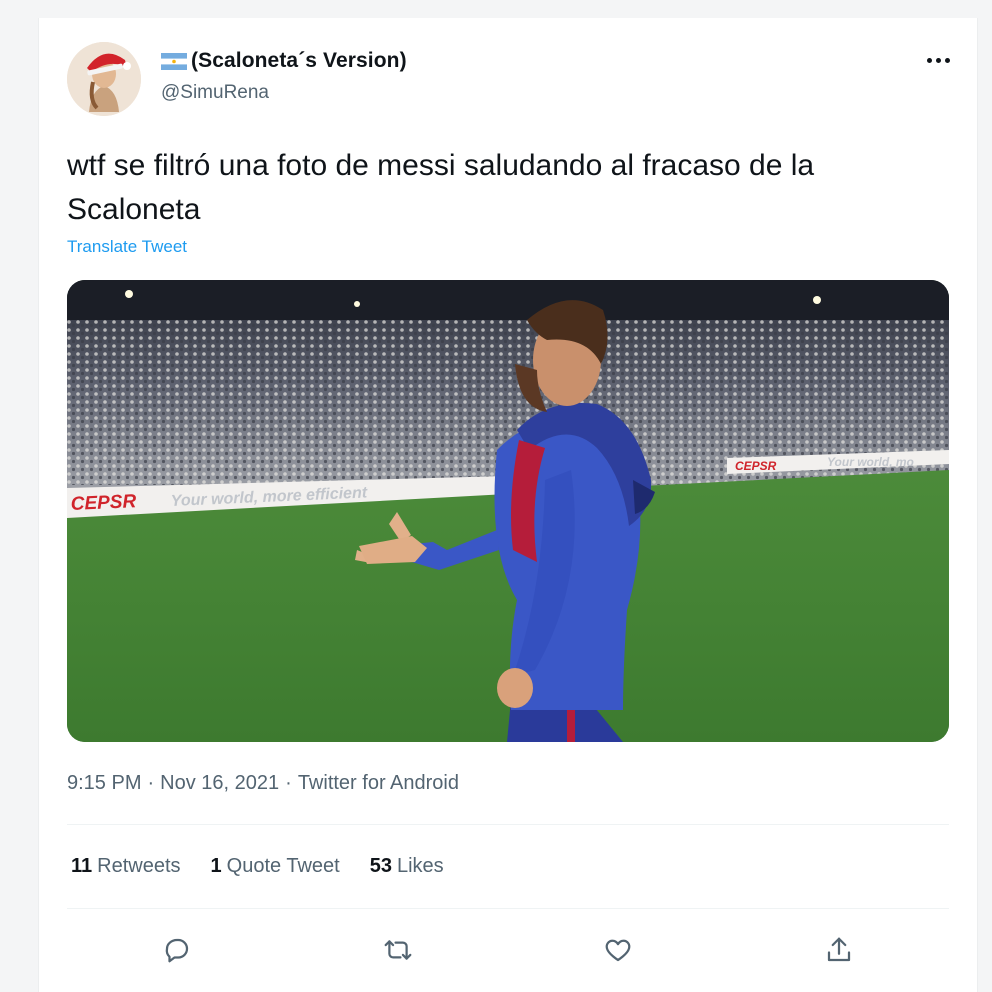  Describe the element at coordinates (839, 950) in the screenshot. I see `share-icon` at that location.